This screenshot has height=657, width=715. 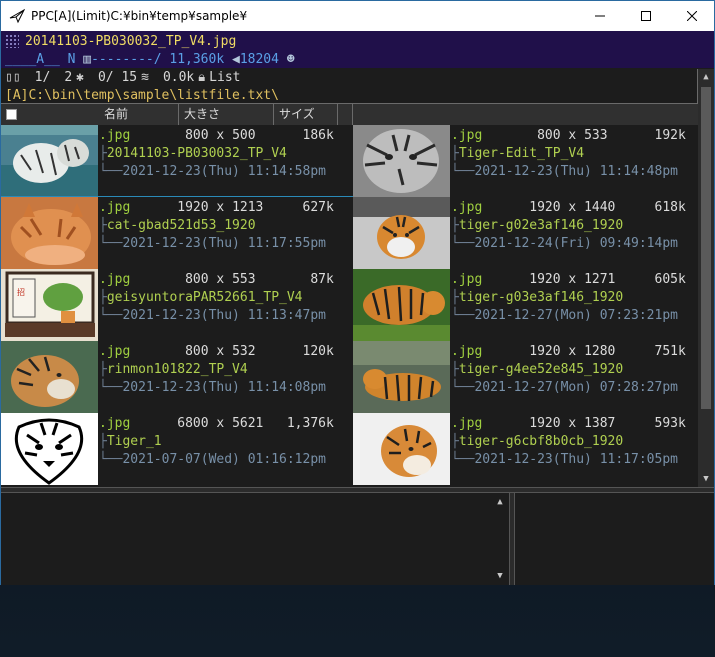 What do you see at coordinates (224, 171) in the screenshot?
I see `entry-date: 2021-12-23(Thu) 11:14:58pm` at bounding box center [224, 171].